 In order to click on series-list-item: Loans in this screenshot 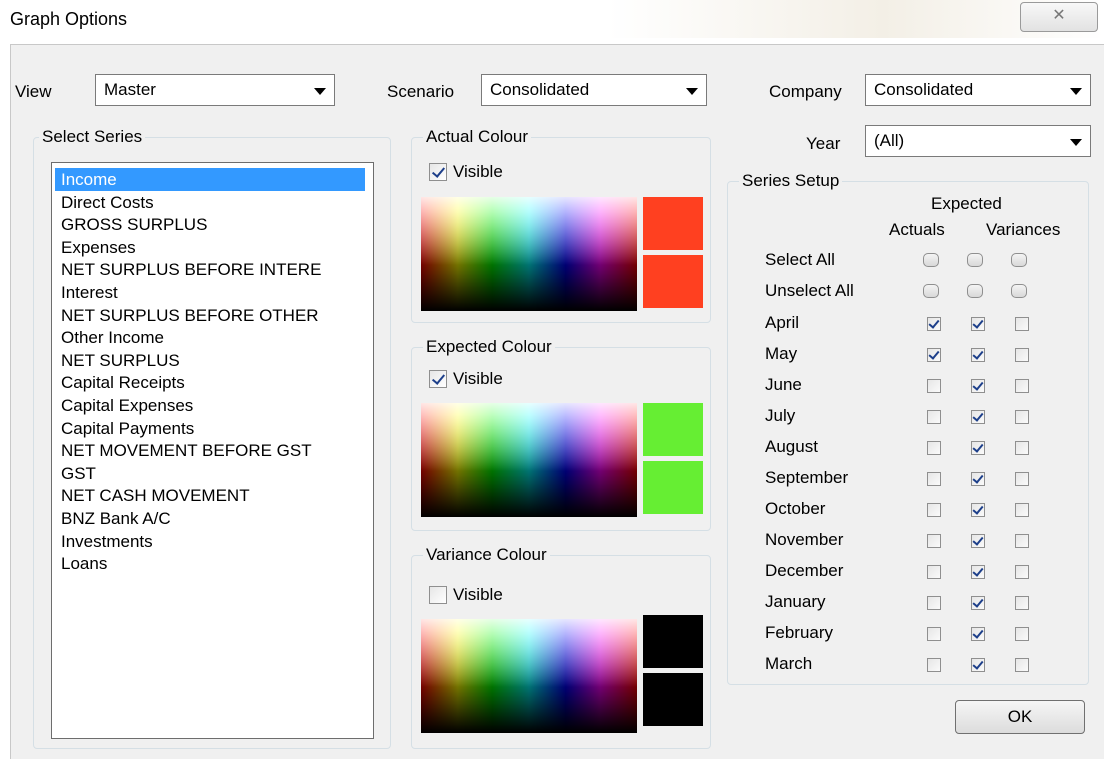, I will do `click(84, 563)`.